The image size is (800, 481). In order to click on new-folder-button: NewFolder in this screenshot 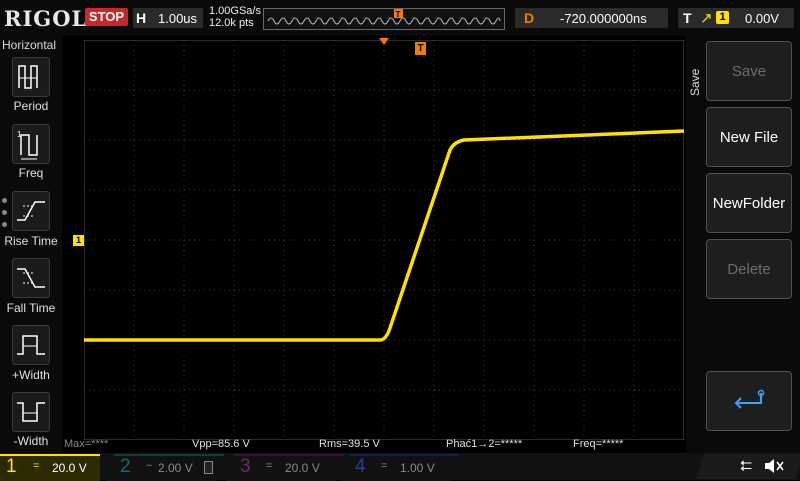, I will do `click(749, 203)`.